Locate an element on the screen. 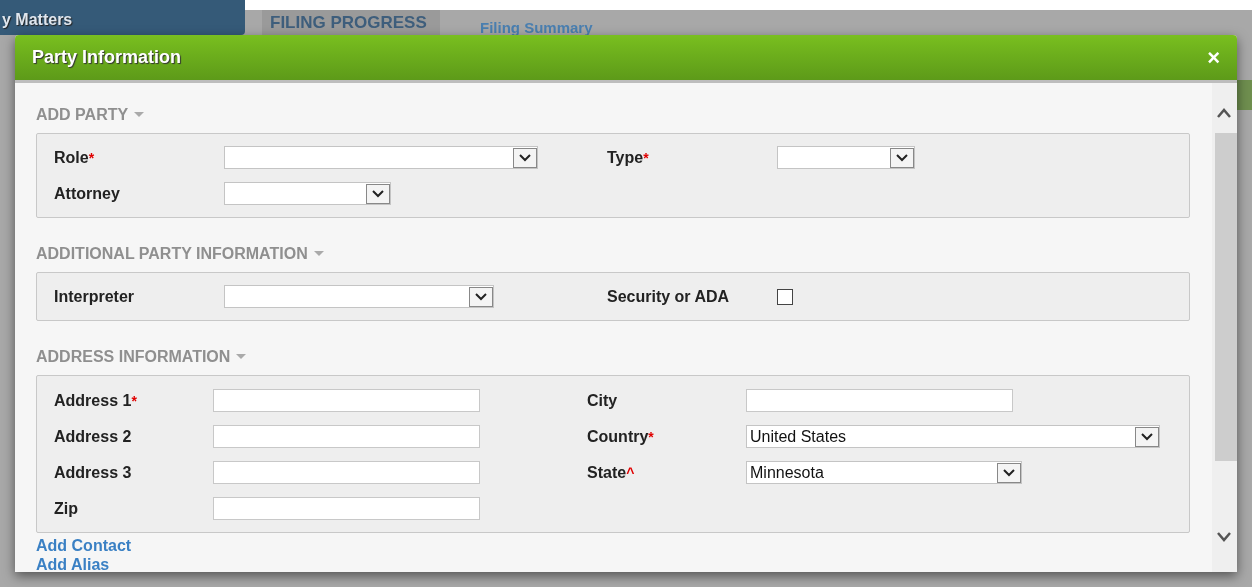 The height and width of the screenshot is (587, 1252). scrollbar is located at coordinates (1224, 327).